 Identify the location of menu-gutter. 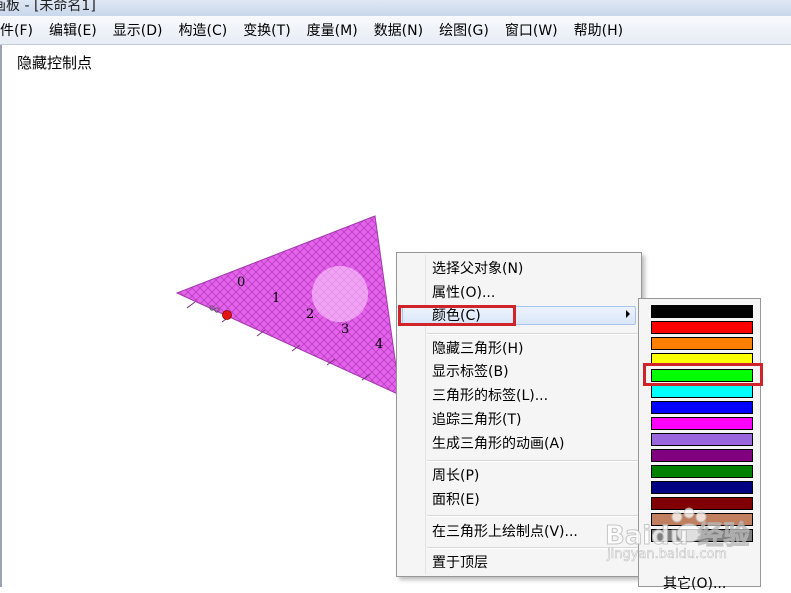
(425, 414).